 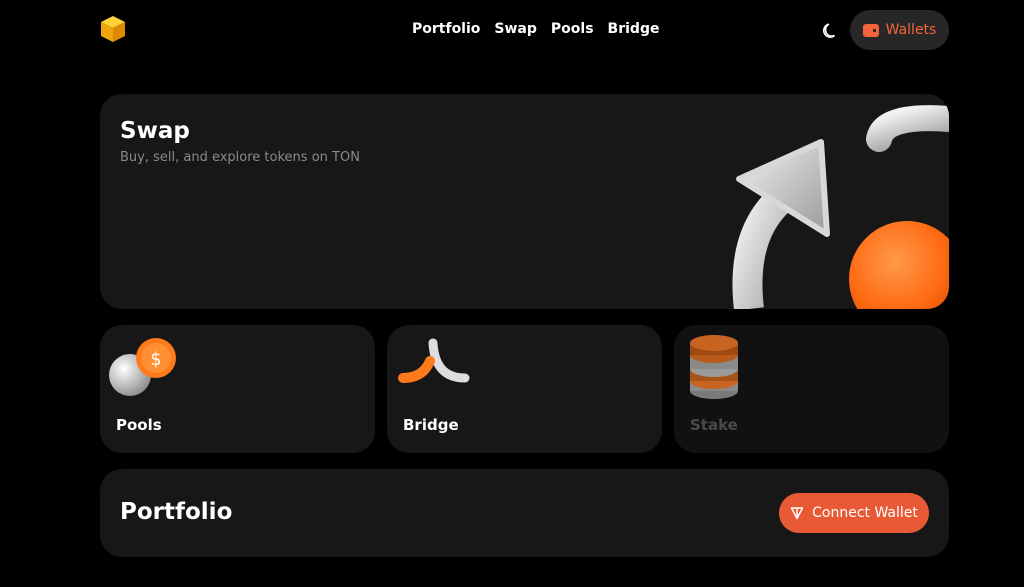 I want to click on wallet-icon, so click(x=870, y=30).